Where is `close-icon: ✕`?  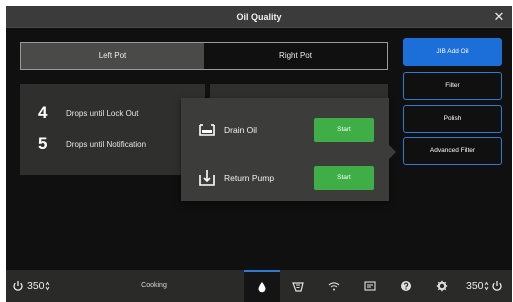
close-icon: ✕ is located at coordinates (499, 17).